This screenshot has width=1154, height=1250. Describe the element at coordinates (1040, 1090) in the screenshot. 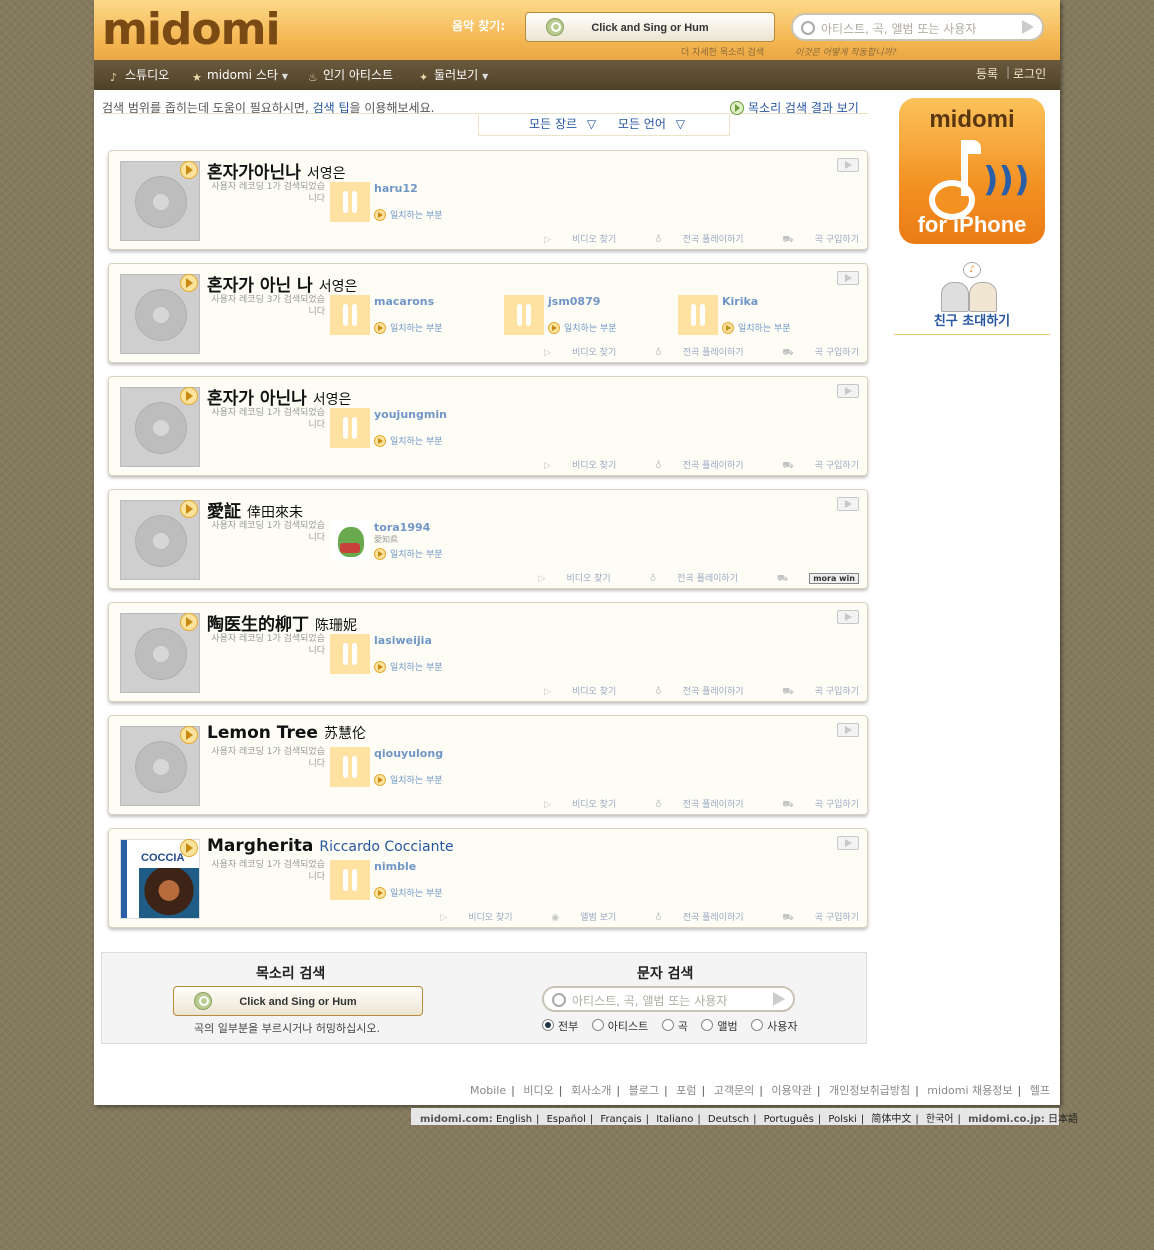

I see `footer-link: 헬프` at that location.